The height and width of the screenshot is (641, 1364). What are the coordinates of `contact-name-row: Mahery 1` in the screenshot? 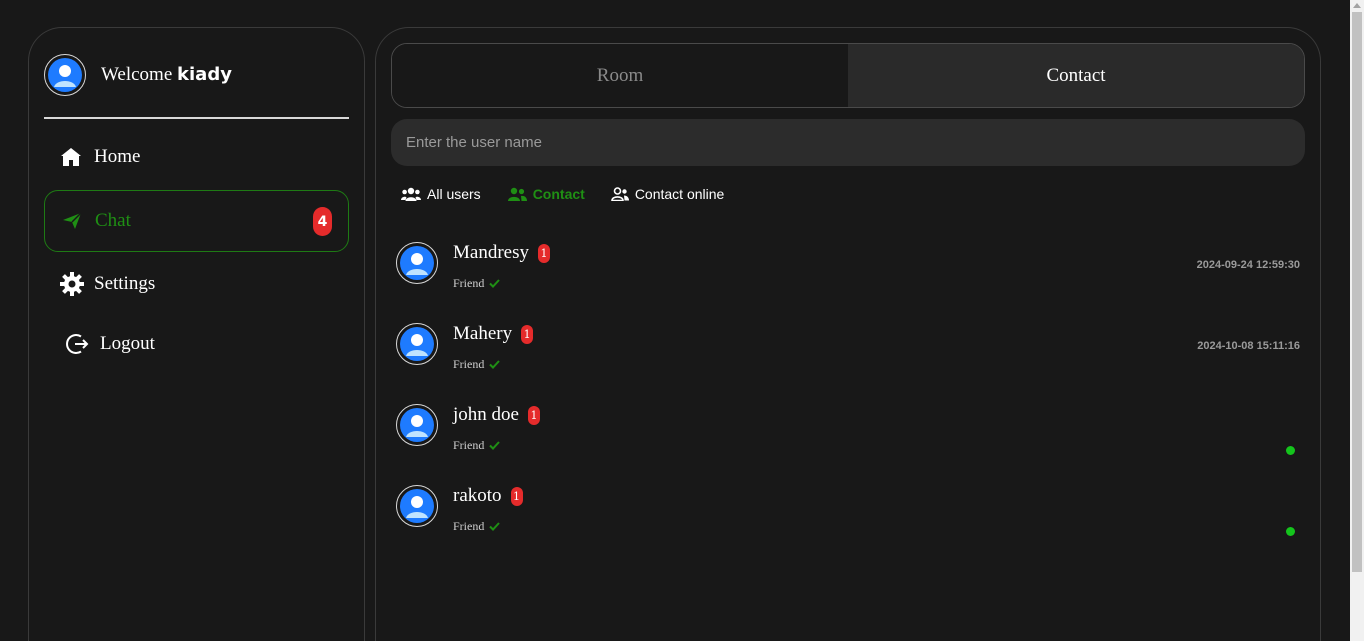 It's located at (493, 334).